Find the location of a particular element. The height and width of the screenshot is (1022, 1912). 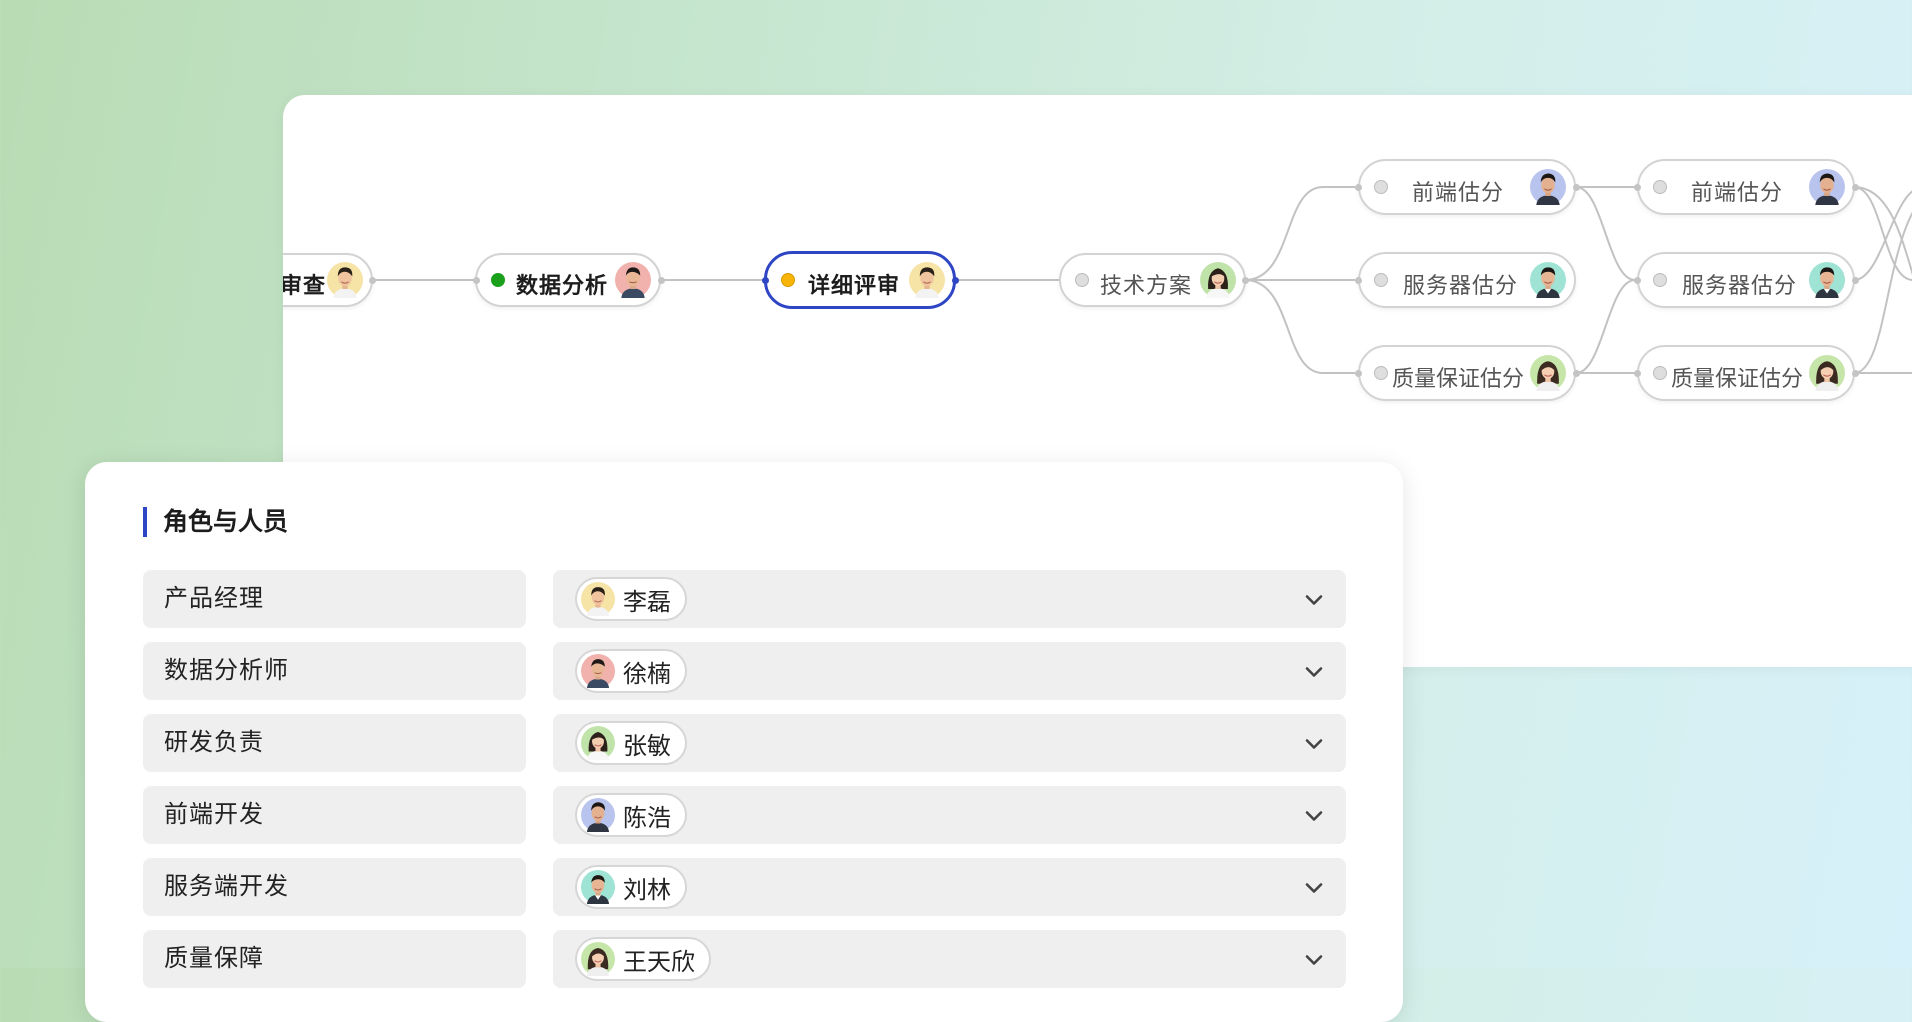

person-chip: 王天欣 is located at coordinates (643, 959).